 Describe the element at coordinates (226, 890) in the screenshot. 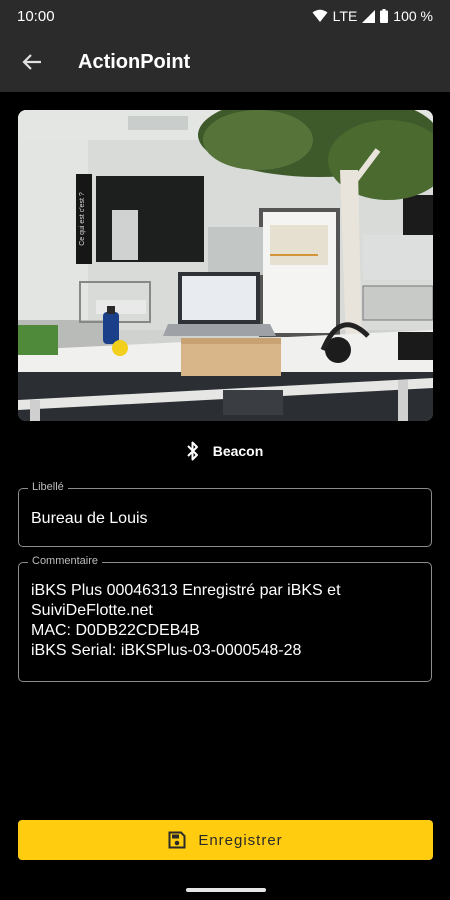

I see `gesture-navigation-handle` at that location.